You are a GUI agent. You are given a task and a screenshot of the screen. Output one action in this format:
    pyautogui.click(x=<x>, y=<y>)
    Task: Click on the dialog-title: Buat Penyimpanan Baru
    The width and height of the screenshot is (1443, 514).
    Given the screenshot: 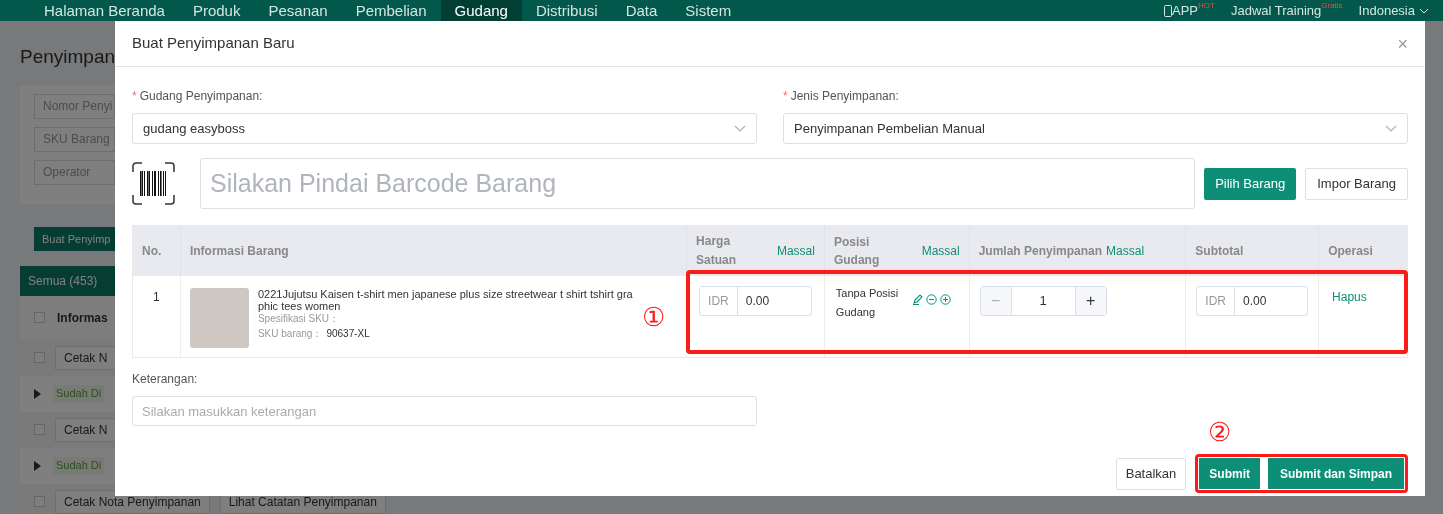 What is the action you would take?
    pyautogui.click(x=213, y=43)
    